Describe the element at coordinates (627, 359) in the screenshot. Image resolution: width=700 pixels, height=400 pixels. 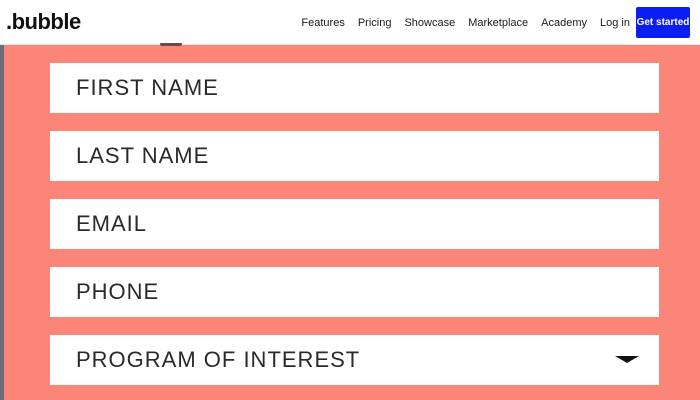
I see `caret-down-icon` at that location.